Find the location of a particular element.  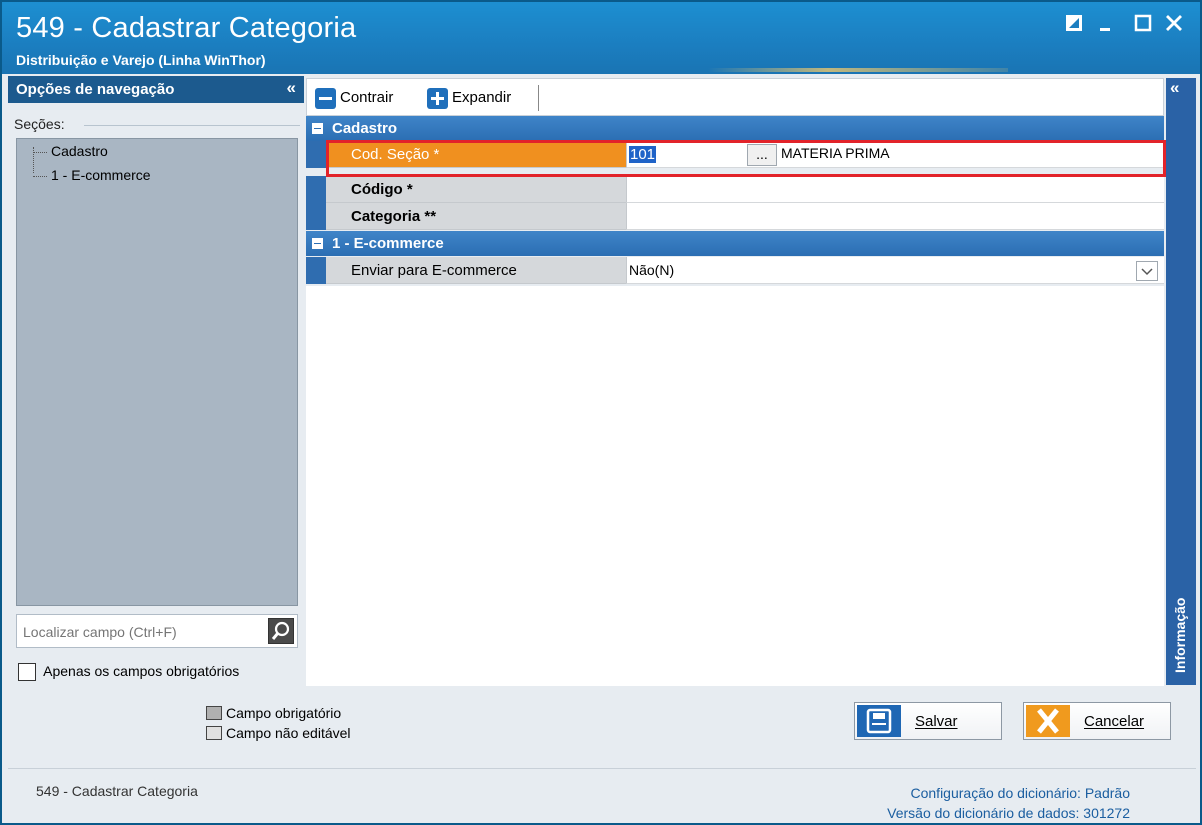

legend-required-label: Campo obrigatório is located at coordinates (284, 713).